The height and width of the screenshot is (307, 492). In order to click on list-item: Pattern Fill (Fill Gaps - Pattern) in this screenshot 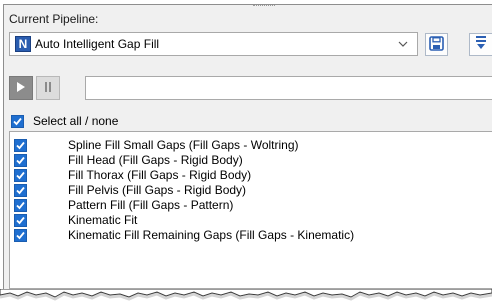, I will do `click(123, 205)`.